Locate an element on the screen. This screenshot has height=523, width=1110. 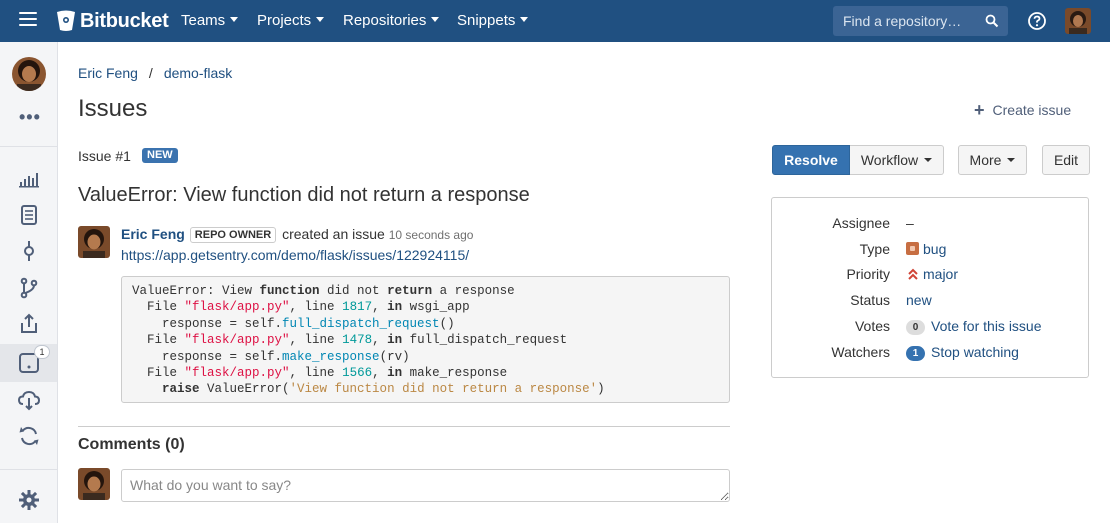
comment-input is located at coordinates (425, 485).